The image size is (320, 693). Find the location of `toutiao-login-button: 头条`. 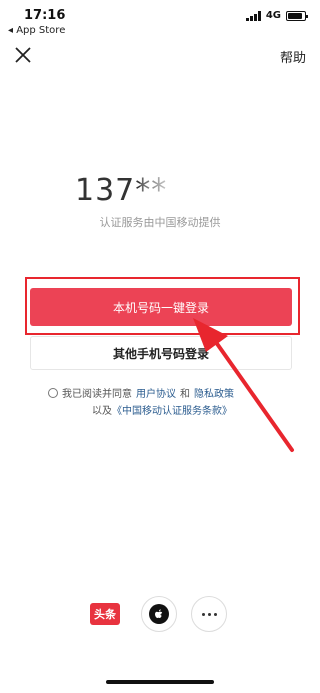

toutiao-login-button: 头条 is located at coordinates (105, 614).